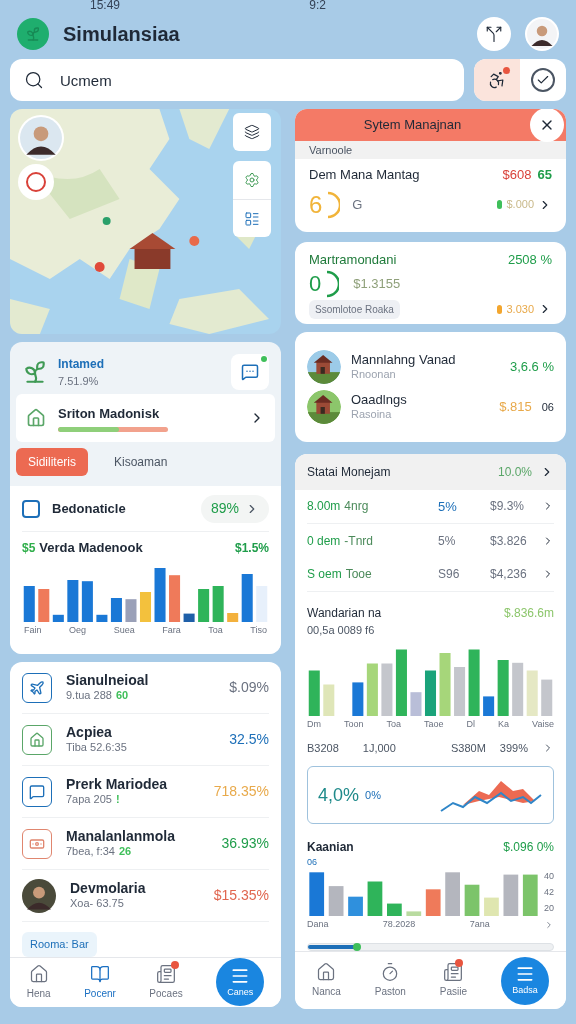  I want to click on summary-title: Bedonaticle, so click(89, 508).